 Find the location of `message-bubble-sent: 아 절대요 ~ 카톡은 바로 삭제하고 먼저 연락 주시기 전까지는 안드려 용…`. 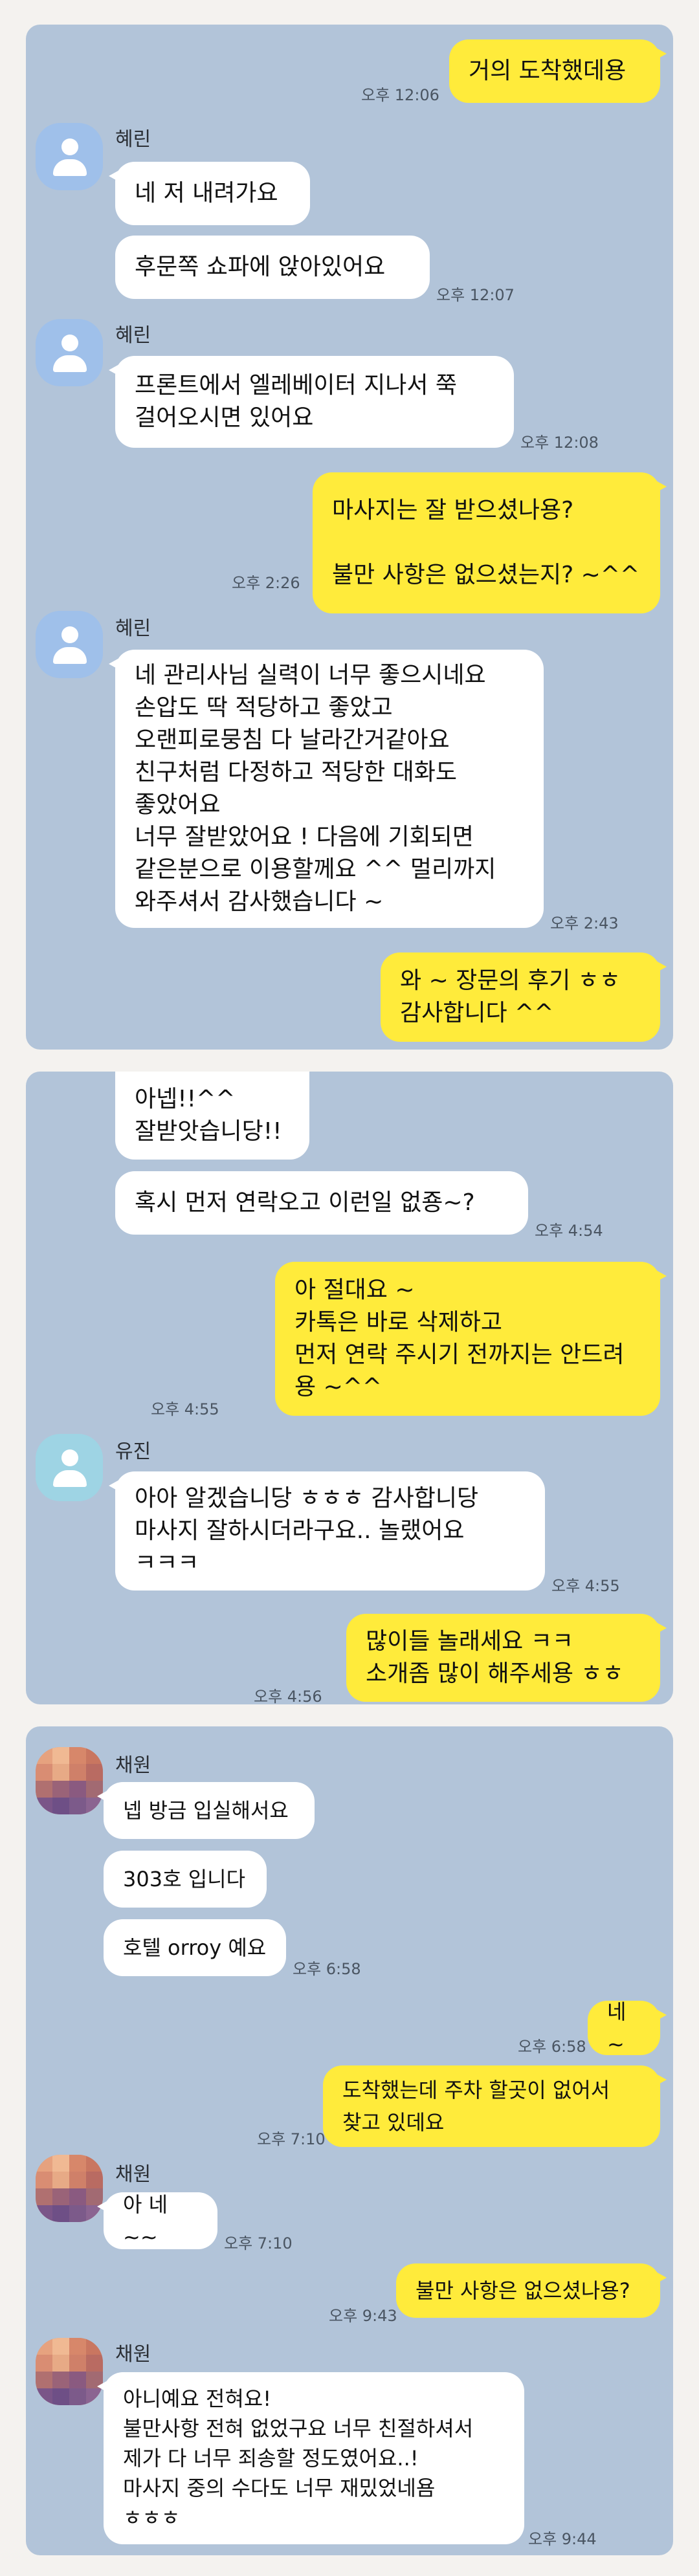

message-bubble-sent: 아 절대요 ~ 카톡은 바로 삭제하고 먼저 연락 주시기 전까지는 안드려 용… is located at coordinates (471, 1339).